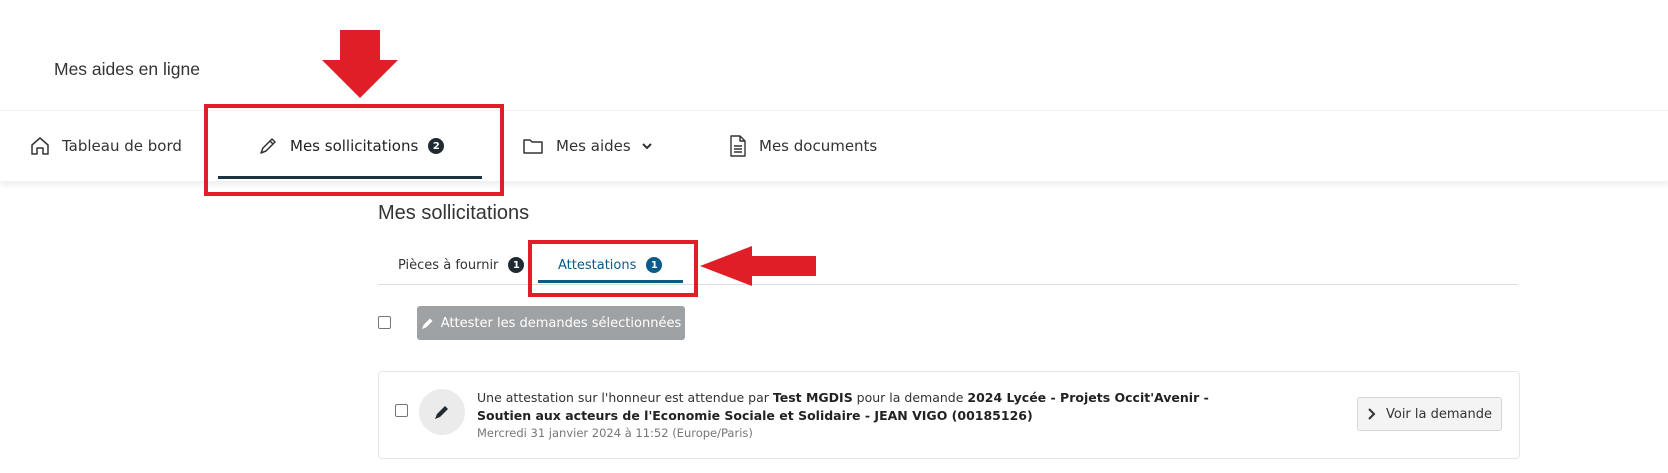 This screenshot has height=473, width=1668. Describe the element at coordinates (127, 69) in the screenshot. I see `site-title: Mes aides en ligne` at that location.